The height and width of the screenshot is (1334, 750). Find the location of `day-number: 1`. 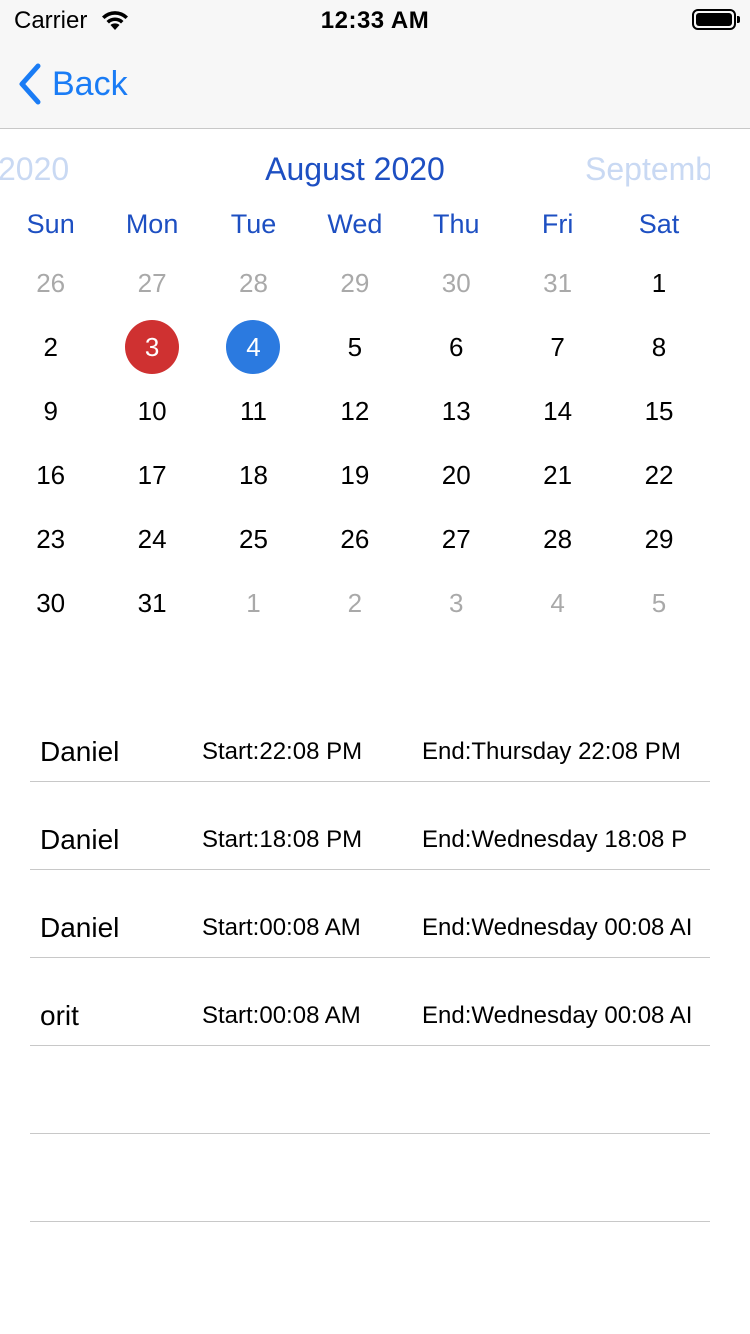

day-number: 1 is located at coordinates (253, 602).